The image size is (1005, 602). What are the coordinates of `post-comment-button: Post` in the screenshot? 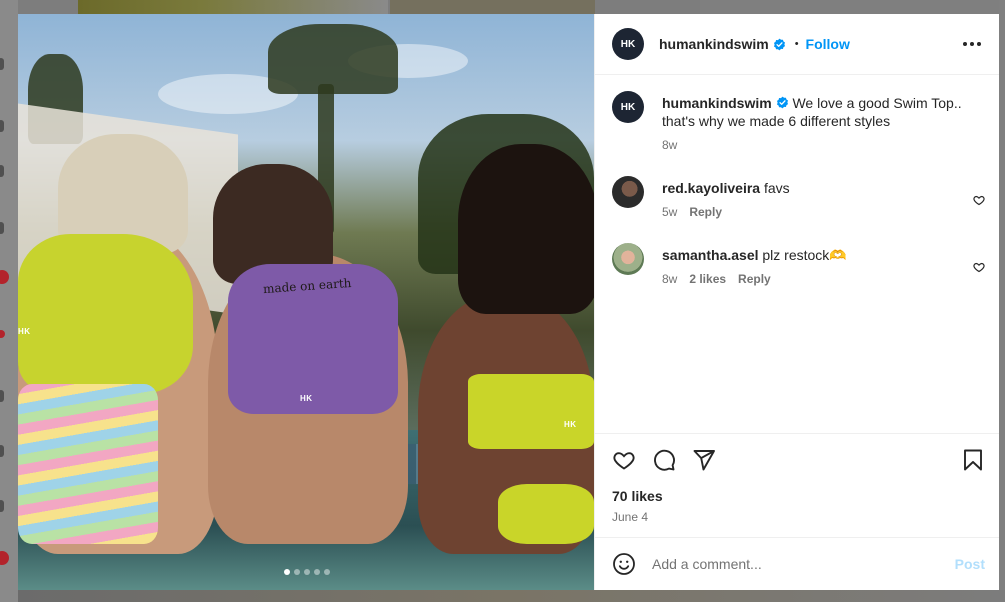 It's located at (970, 564).